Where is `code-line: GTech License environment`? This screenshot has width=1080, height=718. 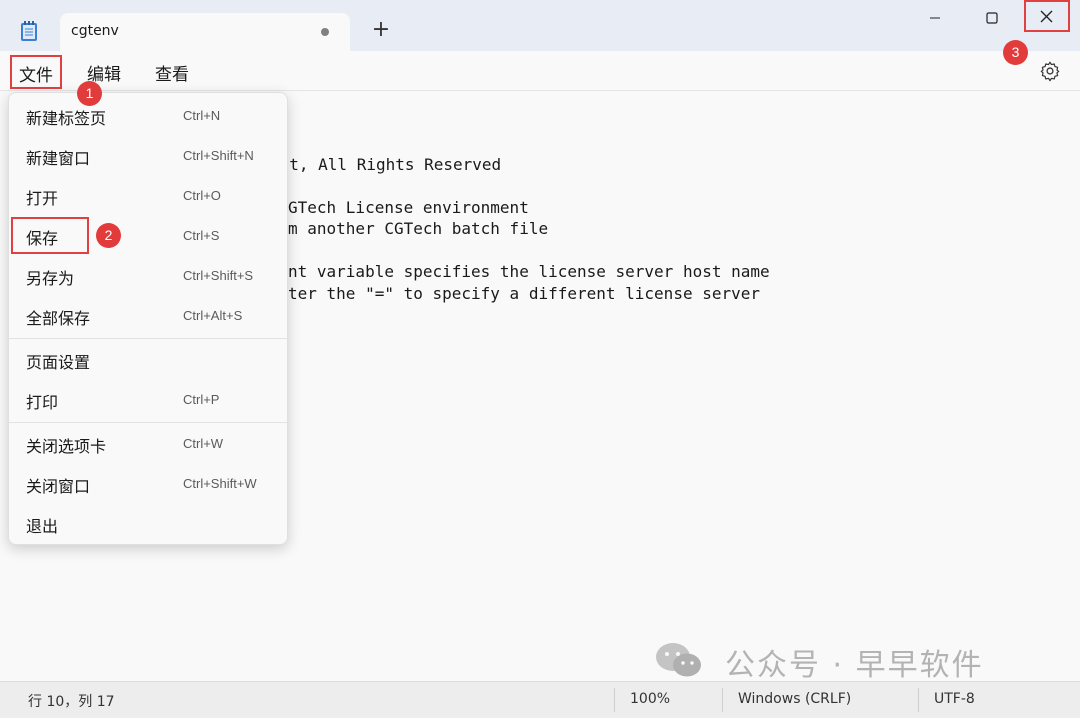 code-line: GTech License environment is located at coordinates (408, 207).